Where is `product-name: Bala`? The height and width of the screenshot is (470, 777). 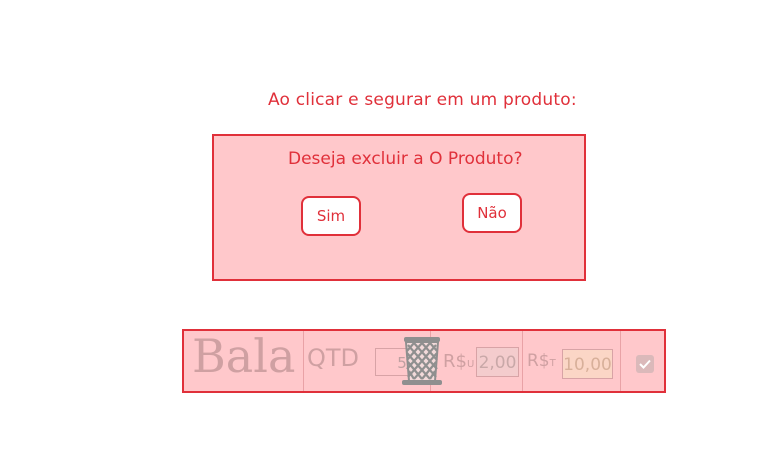
product-name: Bala is located at coordinates (244, 356).